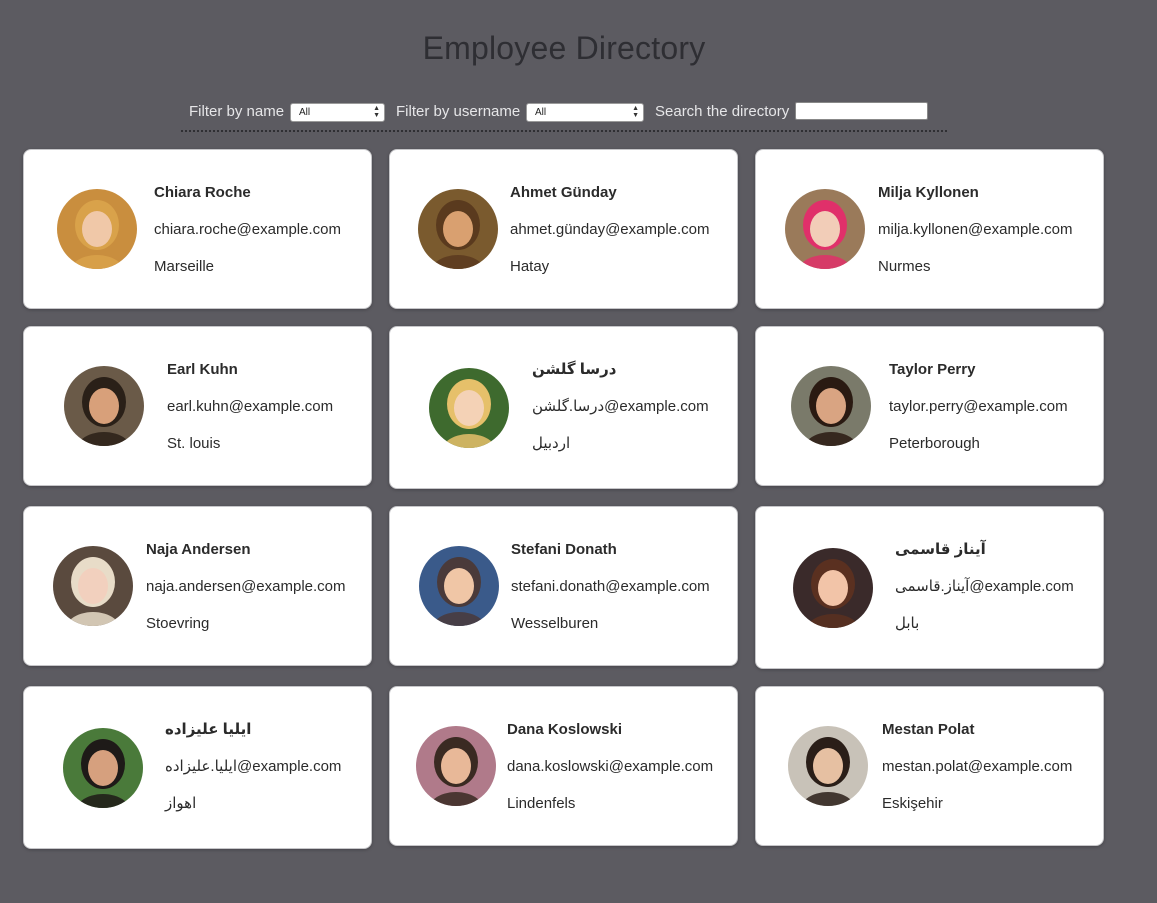  I want to click on employee-name: Mestan Polat, so click(928, 729).